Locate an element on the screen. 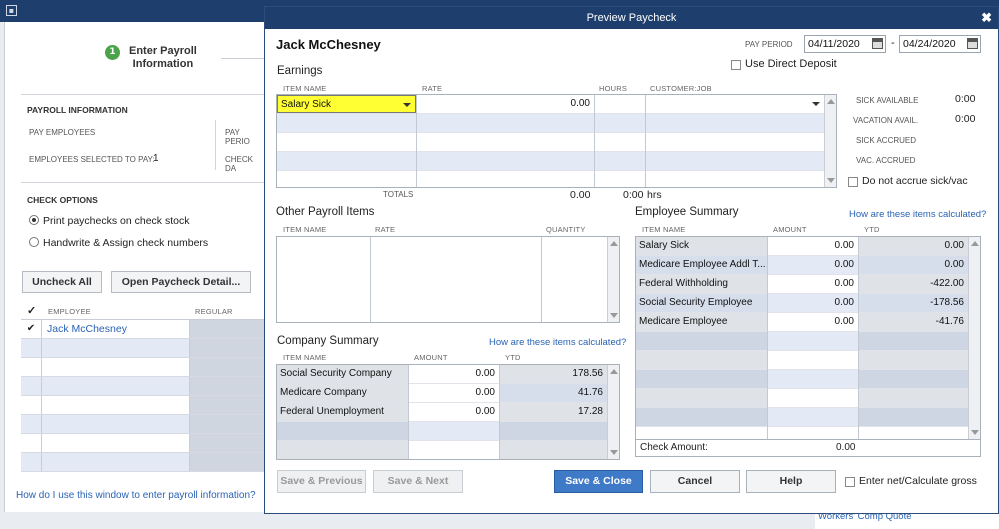 The height and width of the screenshot is (529, 999). checkmark-icon: ✔ is located at coordinates (31, 329).